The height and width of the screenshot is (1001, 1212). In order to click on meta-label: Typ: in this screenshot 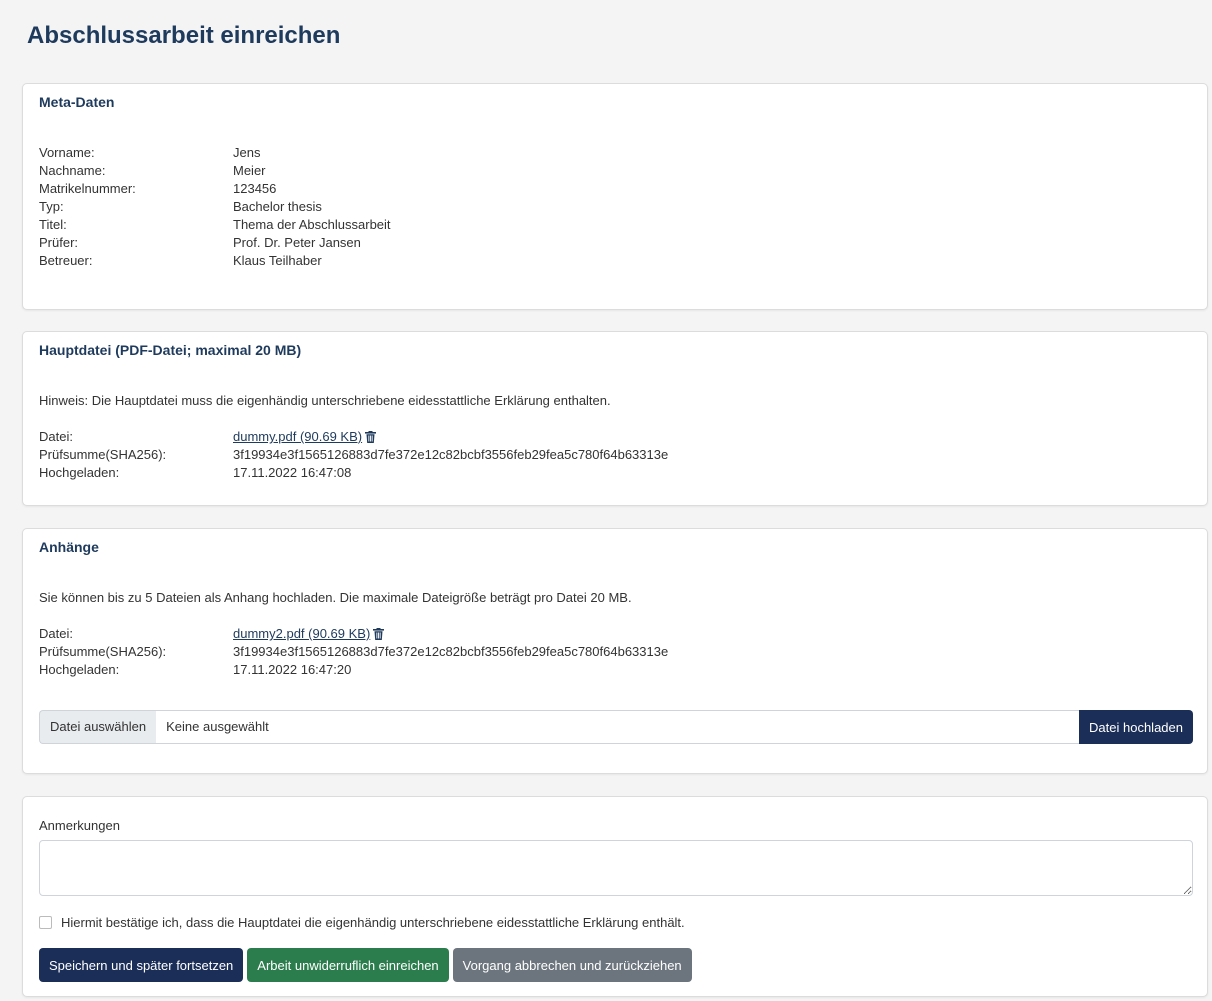, I will do `click(51, 206)`.